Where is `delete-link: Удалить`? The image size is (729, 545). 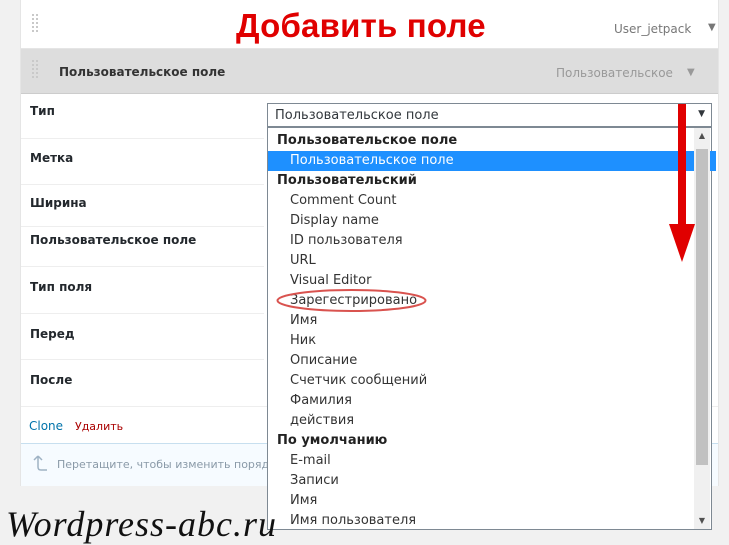
delete-link: Удалить is located at coordinates (99, 426).